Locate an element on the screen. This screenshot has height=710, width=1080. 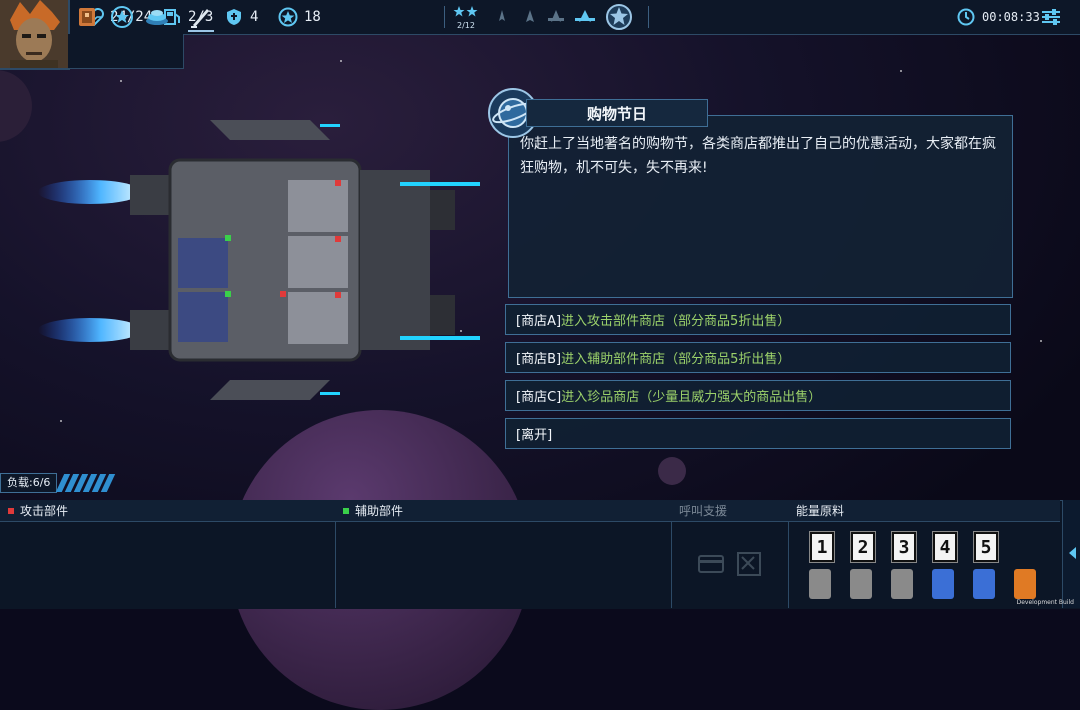
option-shop-c: [商店C] 进入珍品商店（少量且威力强大的商品出售） is located at coordinates (758, 395).